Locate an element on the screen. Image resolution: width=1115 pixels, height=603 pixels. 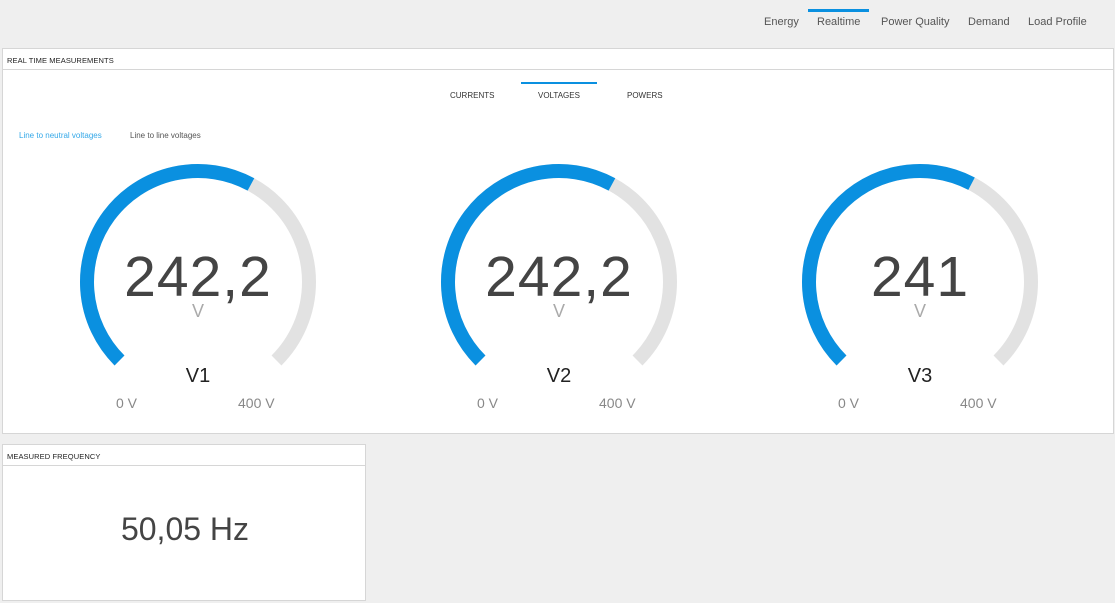
frequency-value: 50,05 Hz is located at coordinates (185, 529).